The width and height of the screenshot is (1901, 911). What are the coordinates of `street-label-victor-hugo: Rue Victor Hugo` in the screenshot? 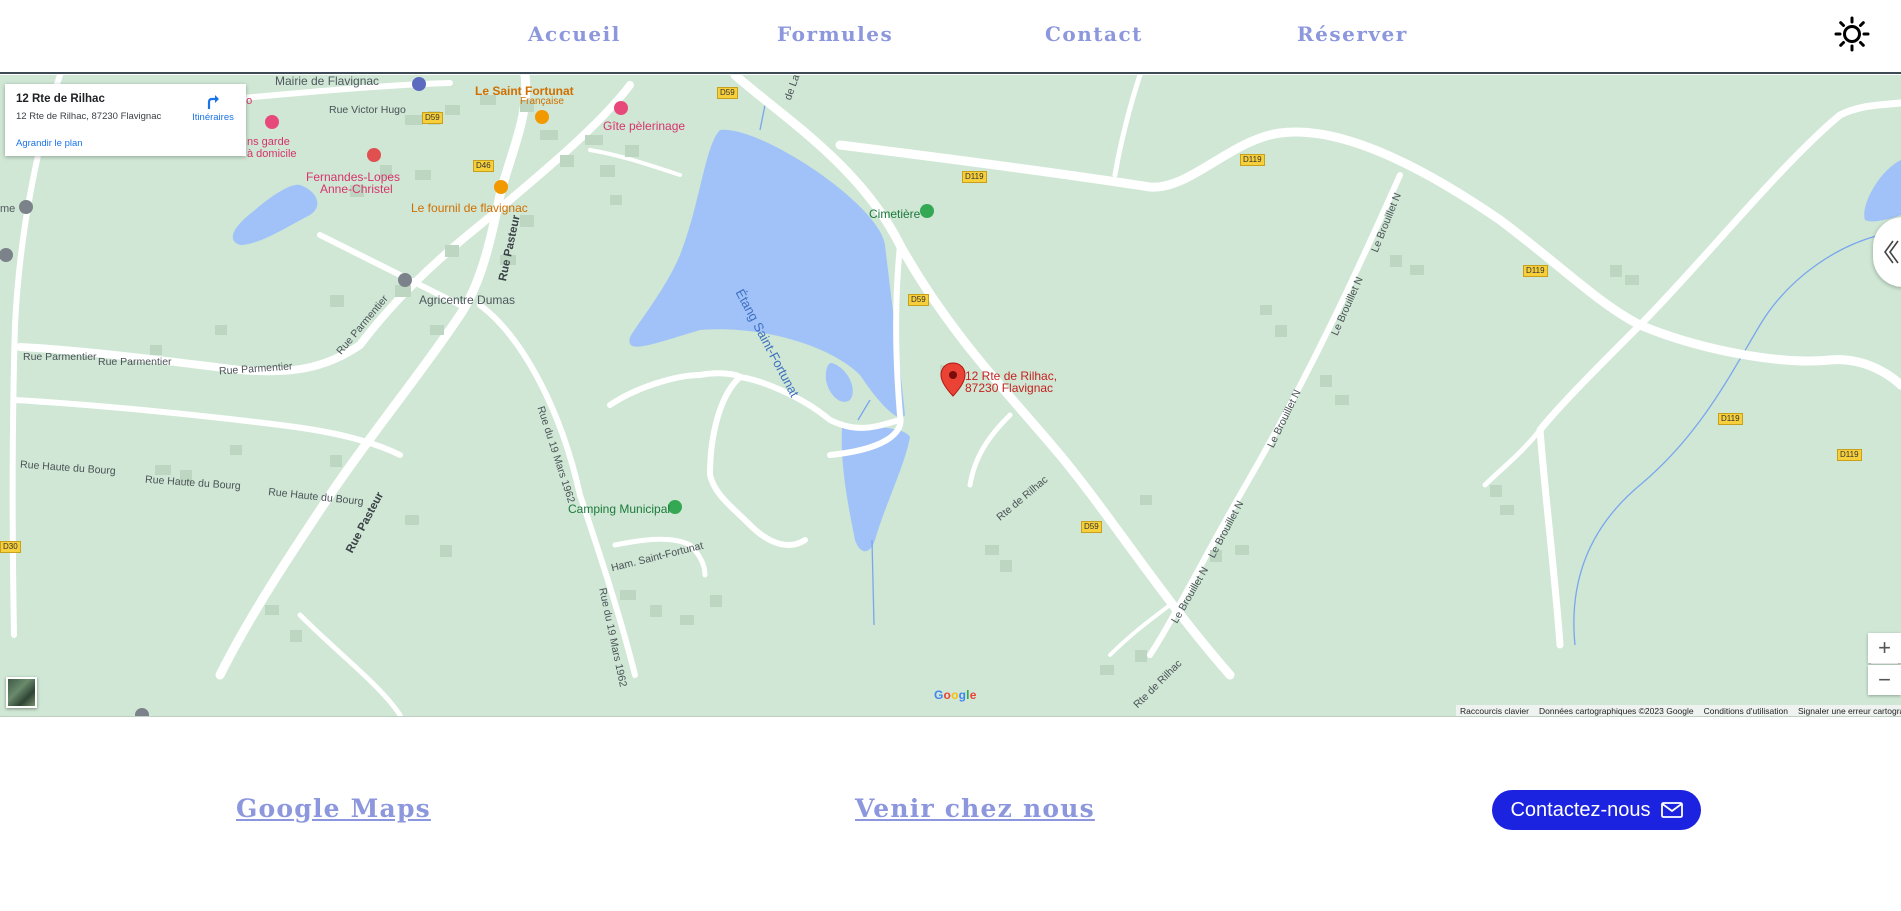 It's located at (367, 110).